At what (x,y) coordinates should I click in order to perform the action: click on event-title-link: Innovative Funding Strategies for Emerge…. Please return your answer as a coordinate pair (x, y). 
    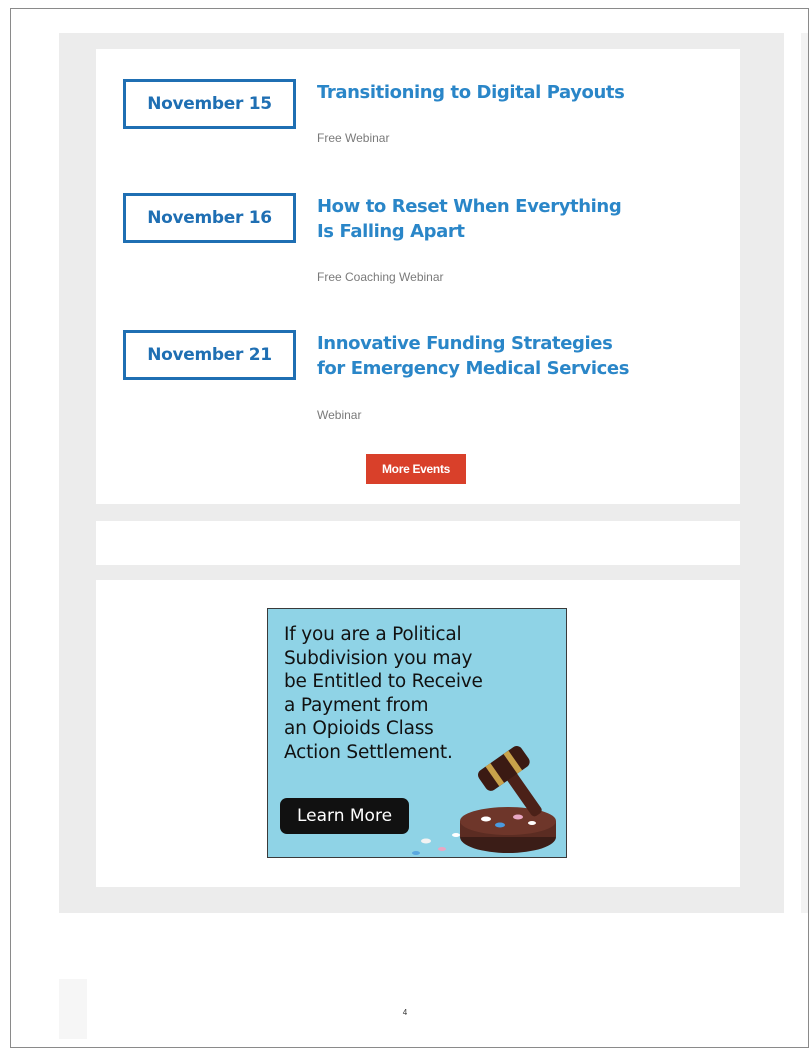
    Looking at the image, I should click on (477, 356).